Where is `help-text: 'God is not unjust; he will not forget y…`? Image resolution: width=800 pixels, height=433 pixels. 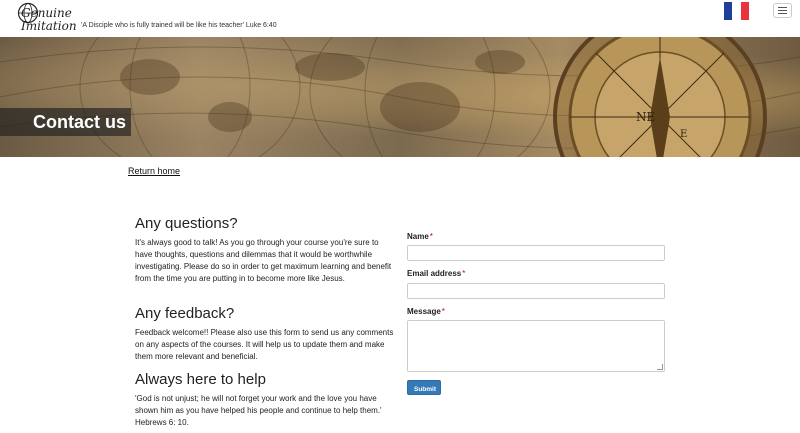
help-text: 'God is not unjust; he will not forget y… is located at coordinates (258, 410).